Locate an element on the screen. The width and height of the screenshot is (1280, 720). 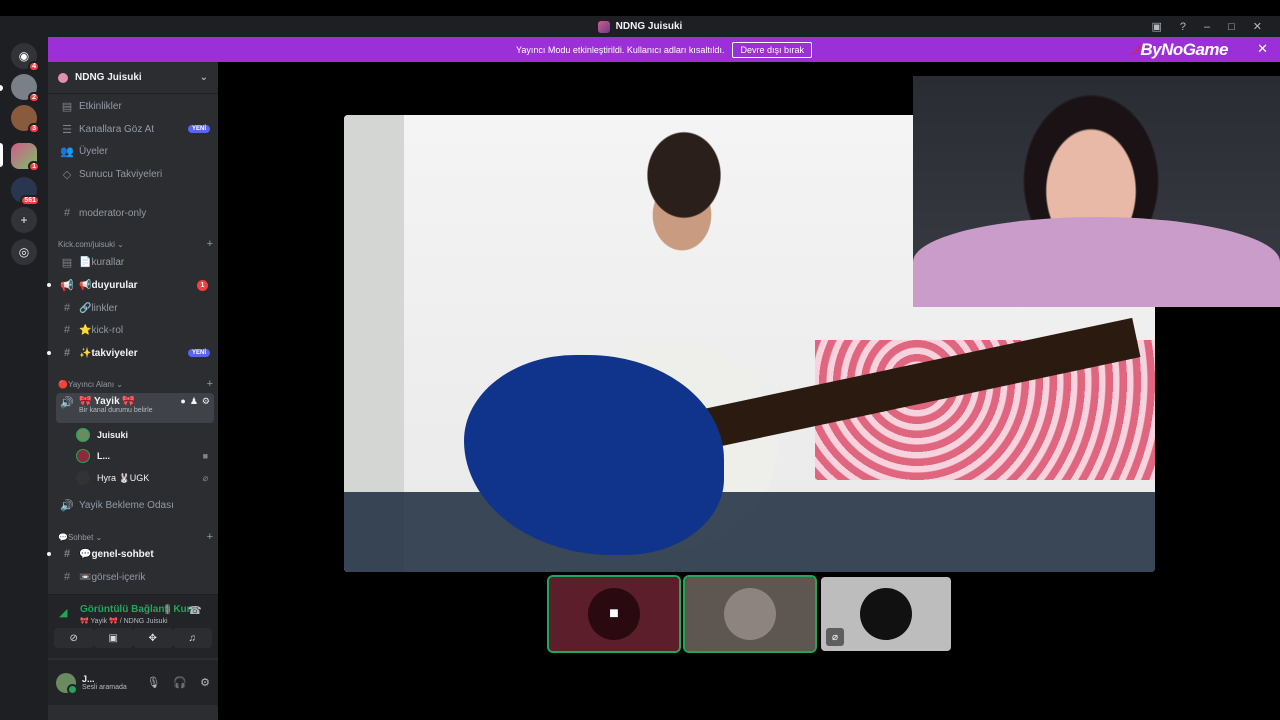
sidebar-item-members: 👥 Üyeler is located at coordinates (135, 151).